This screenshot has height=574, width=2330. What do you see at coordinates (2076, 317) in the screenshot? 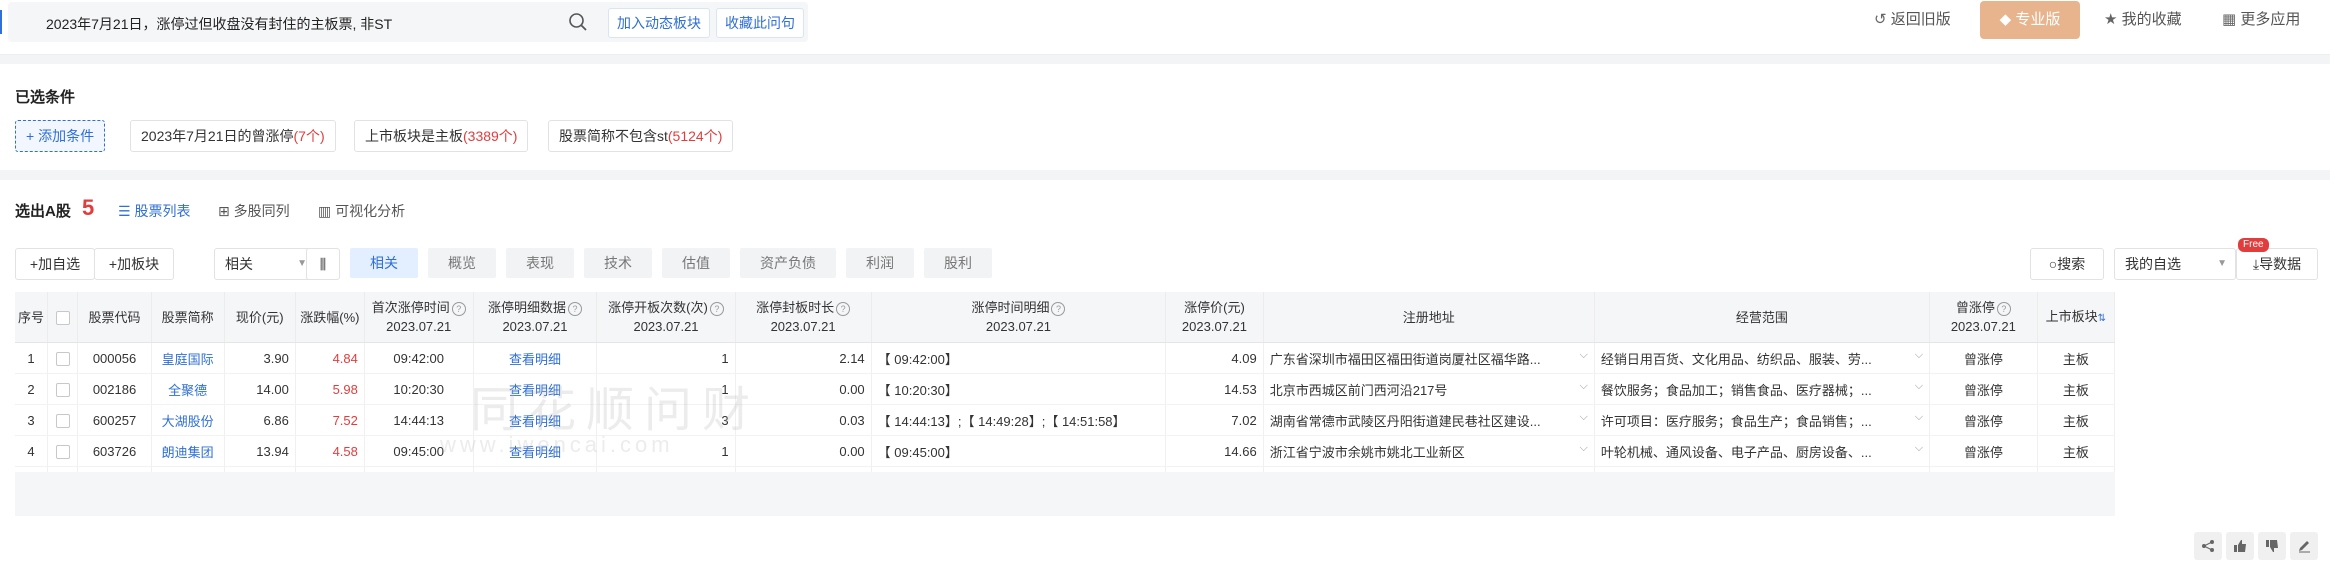
I see `header-board: 上市板块⇅` at bounding box center [2076, 317].